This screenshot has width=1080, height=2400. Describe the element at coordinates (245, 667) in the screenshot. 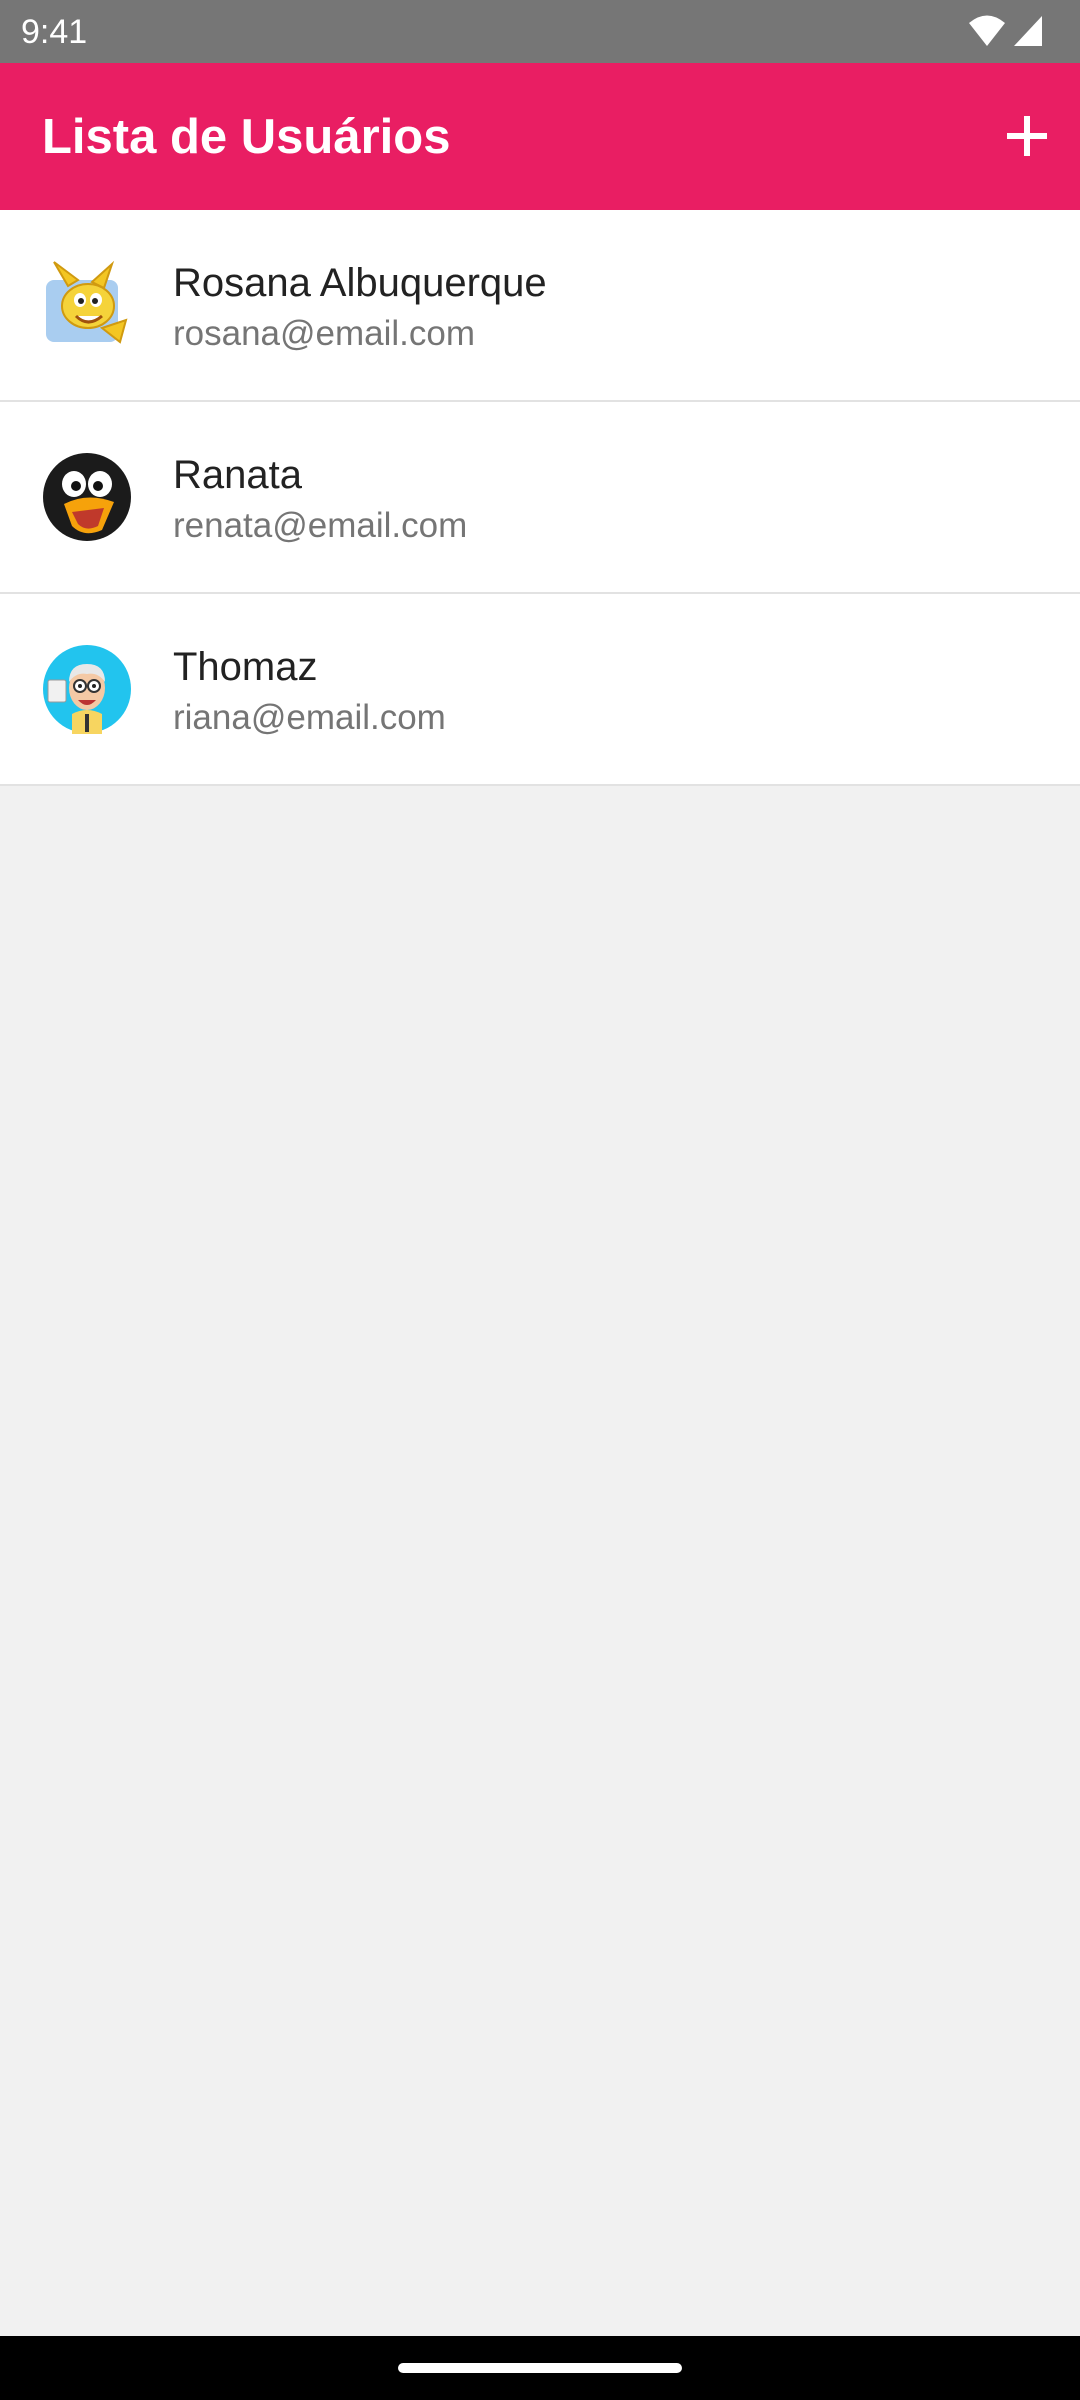

I see `user-name: Thomaz` at that location.